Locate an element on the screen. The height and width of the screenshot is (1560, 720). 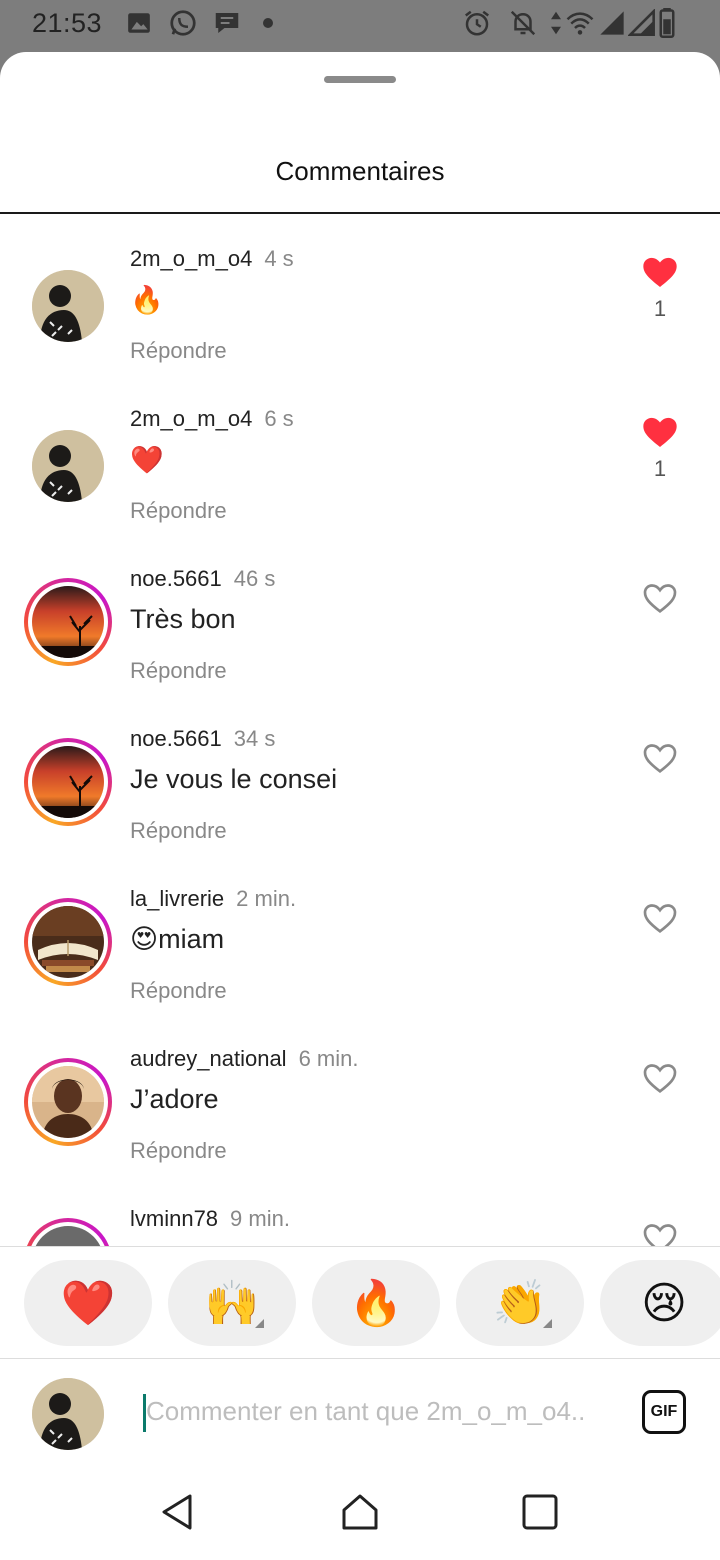
composer-divider is located at coordinates (360, 1358).